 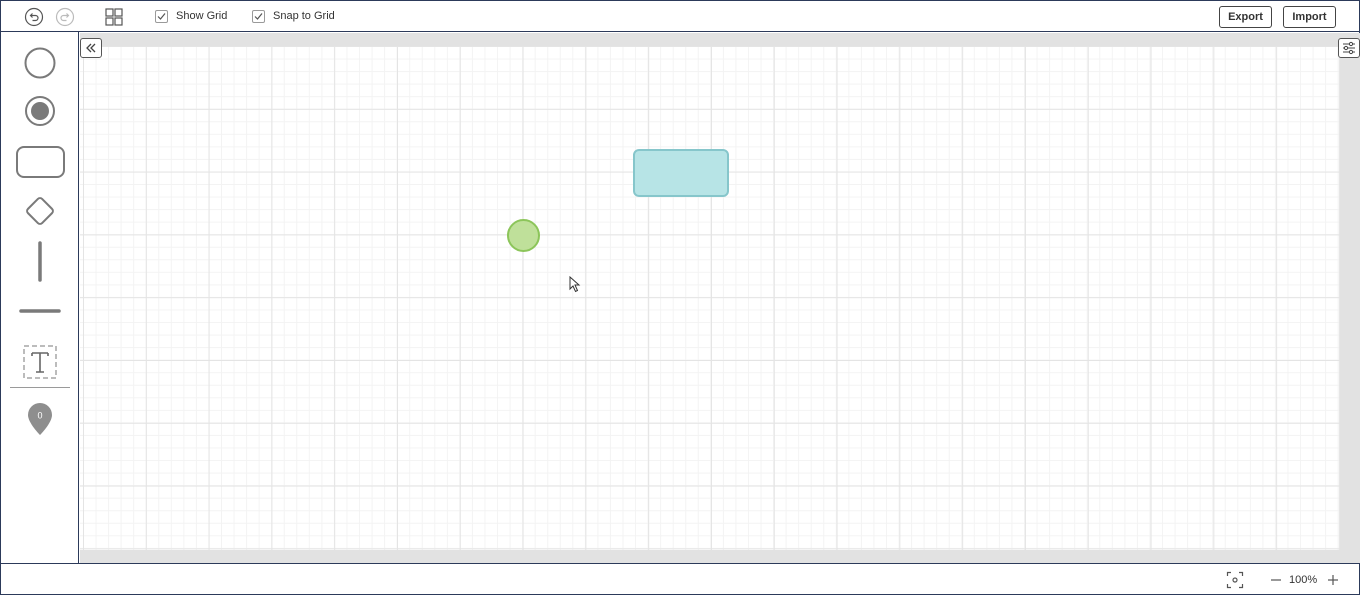 I want to click on show-grid-label: Show Grid, so click(x=202, y=16).